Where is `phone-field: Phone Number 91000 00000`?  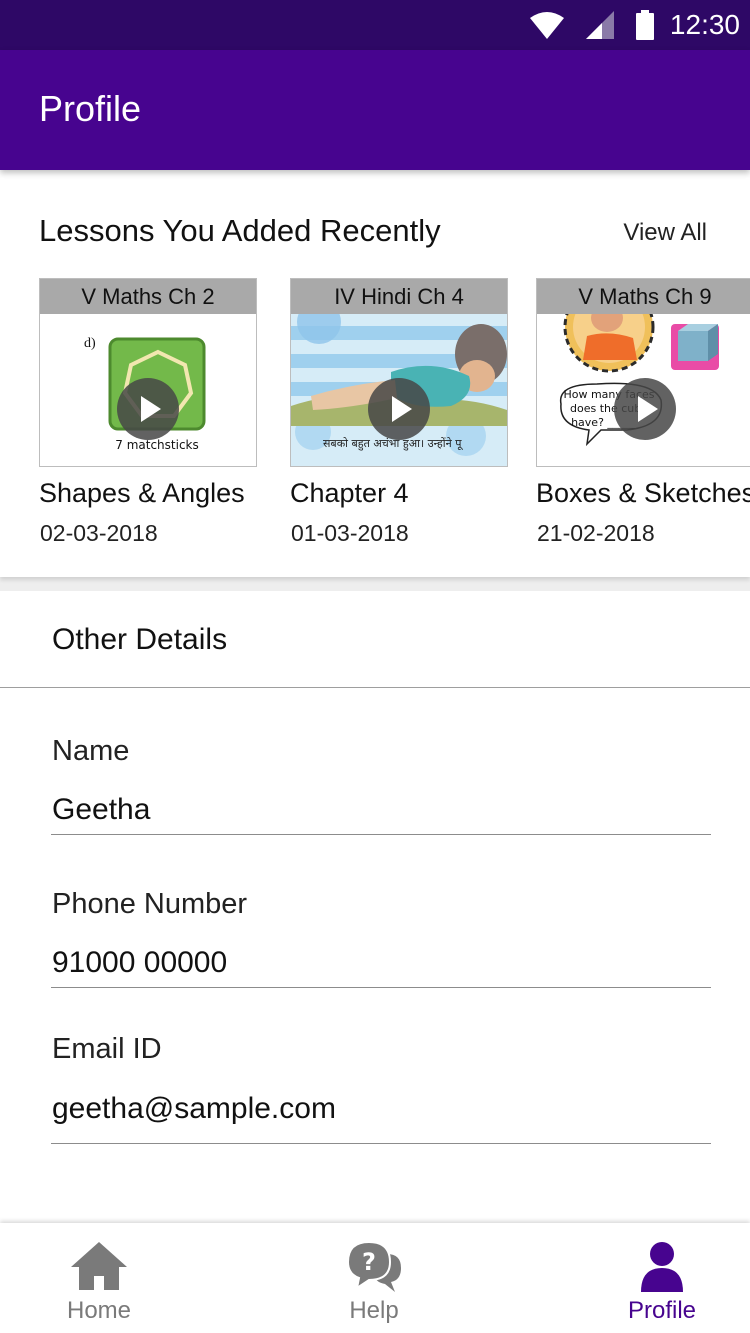 phone-field: Phone Number 91000 00000 is located at coordinates (381, 938).